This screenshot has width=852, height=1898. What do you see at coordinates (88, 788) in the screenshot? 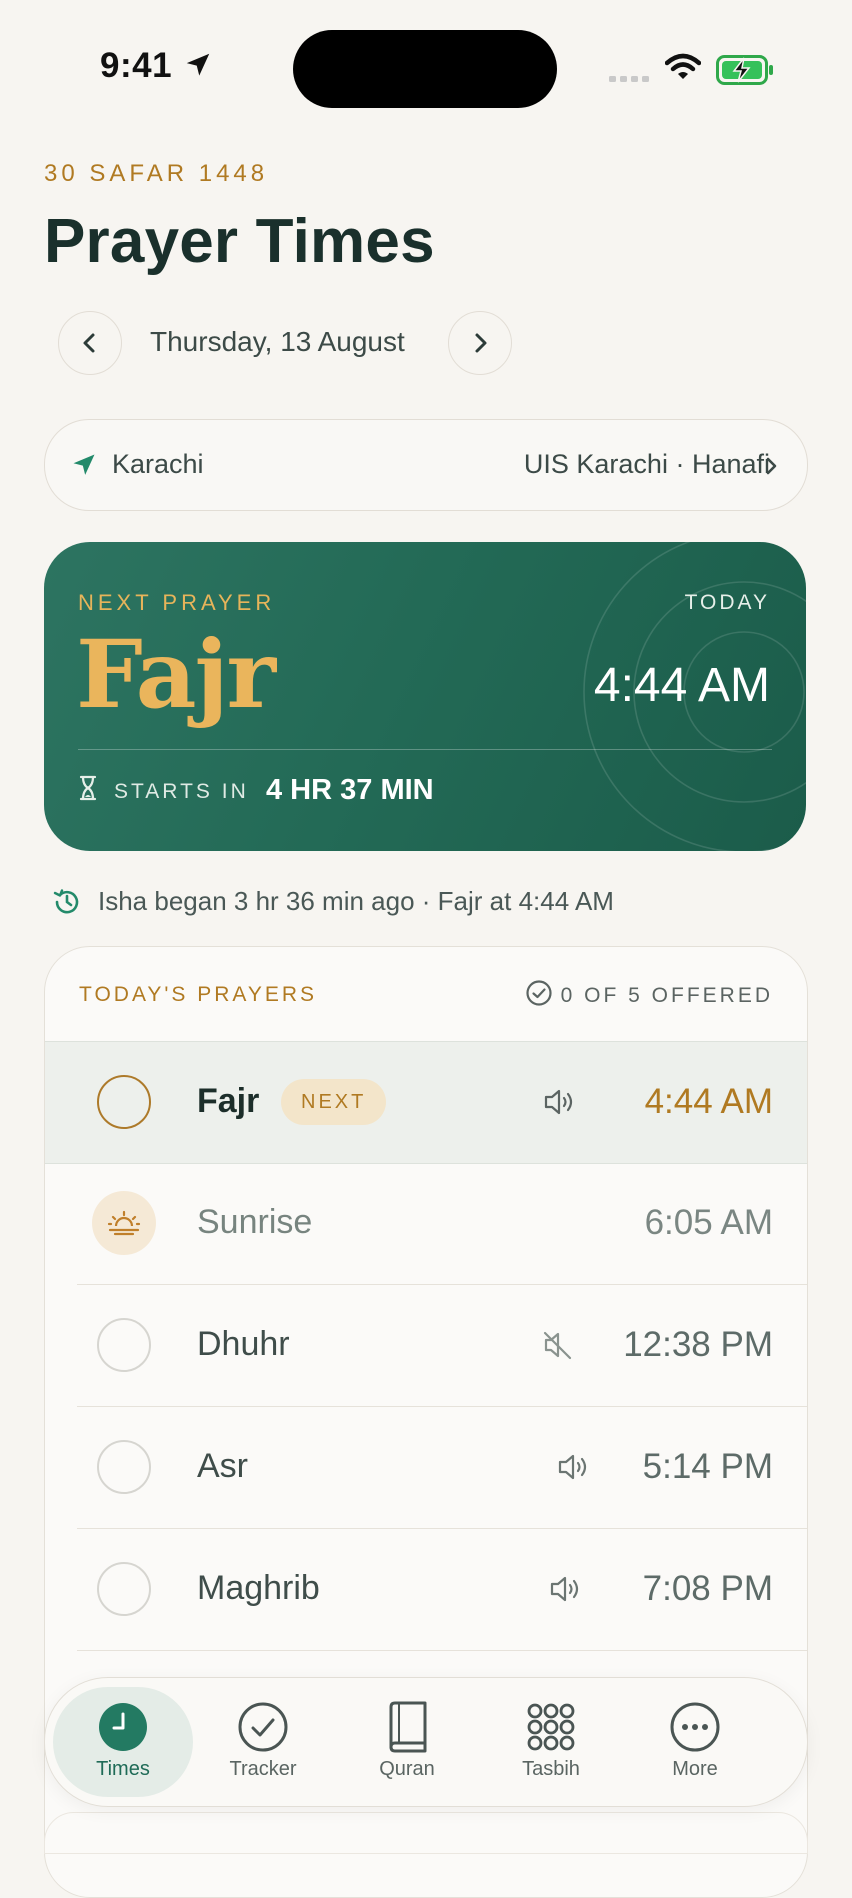
I see `hourglass-icon` at bounding box center [88, 788].